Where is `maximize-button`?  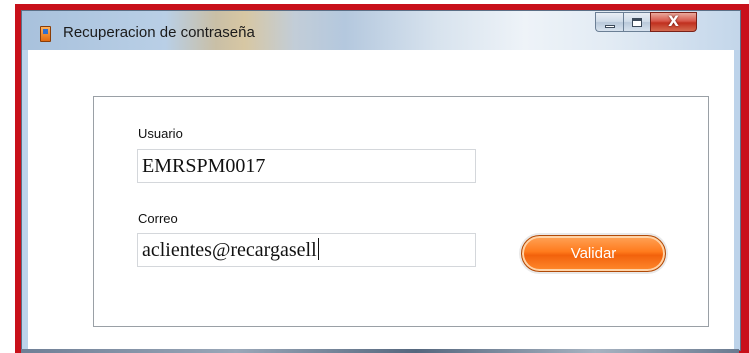 maximize-button is located at coordinates (636, 22).